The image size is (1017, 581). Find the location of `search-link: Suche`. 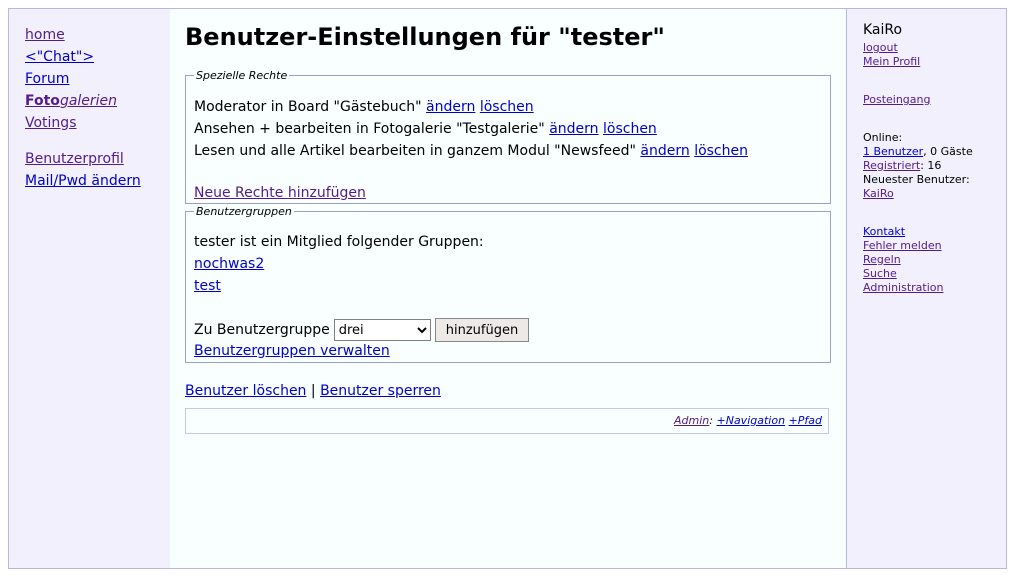

search-link: Suche is located at coordinates (903, 274).